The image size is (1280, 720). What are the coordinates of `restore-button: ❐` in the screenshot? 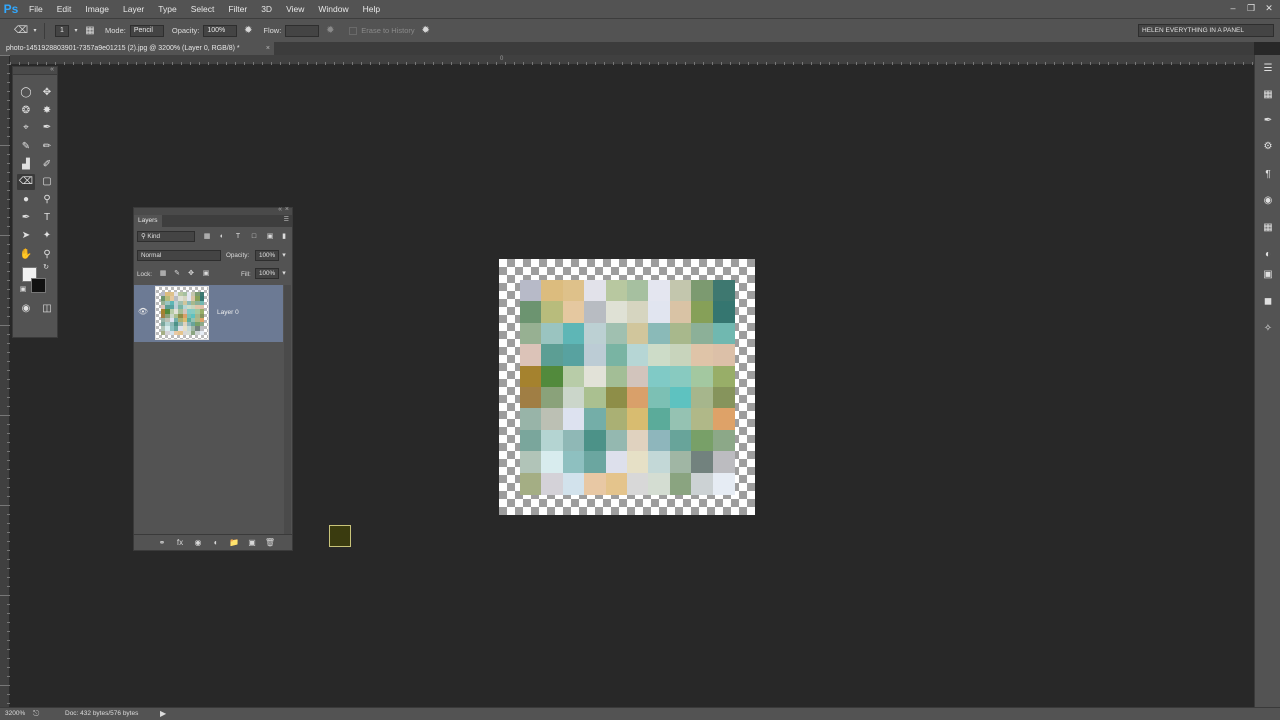 It's located at (1251, 8).